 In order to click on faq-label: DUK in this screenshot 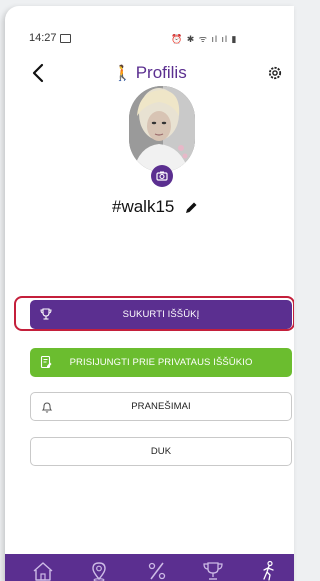, I will do `click(161, 451)`.